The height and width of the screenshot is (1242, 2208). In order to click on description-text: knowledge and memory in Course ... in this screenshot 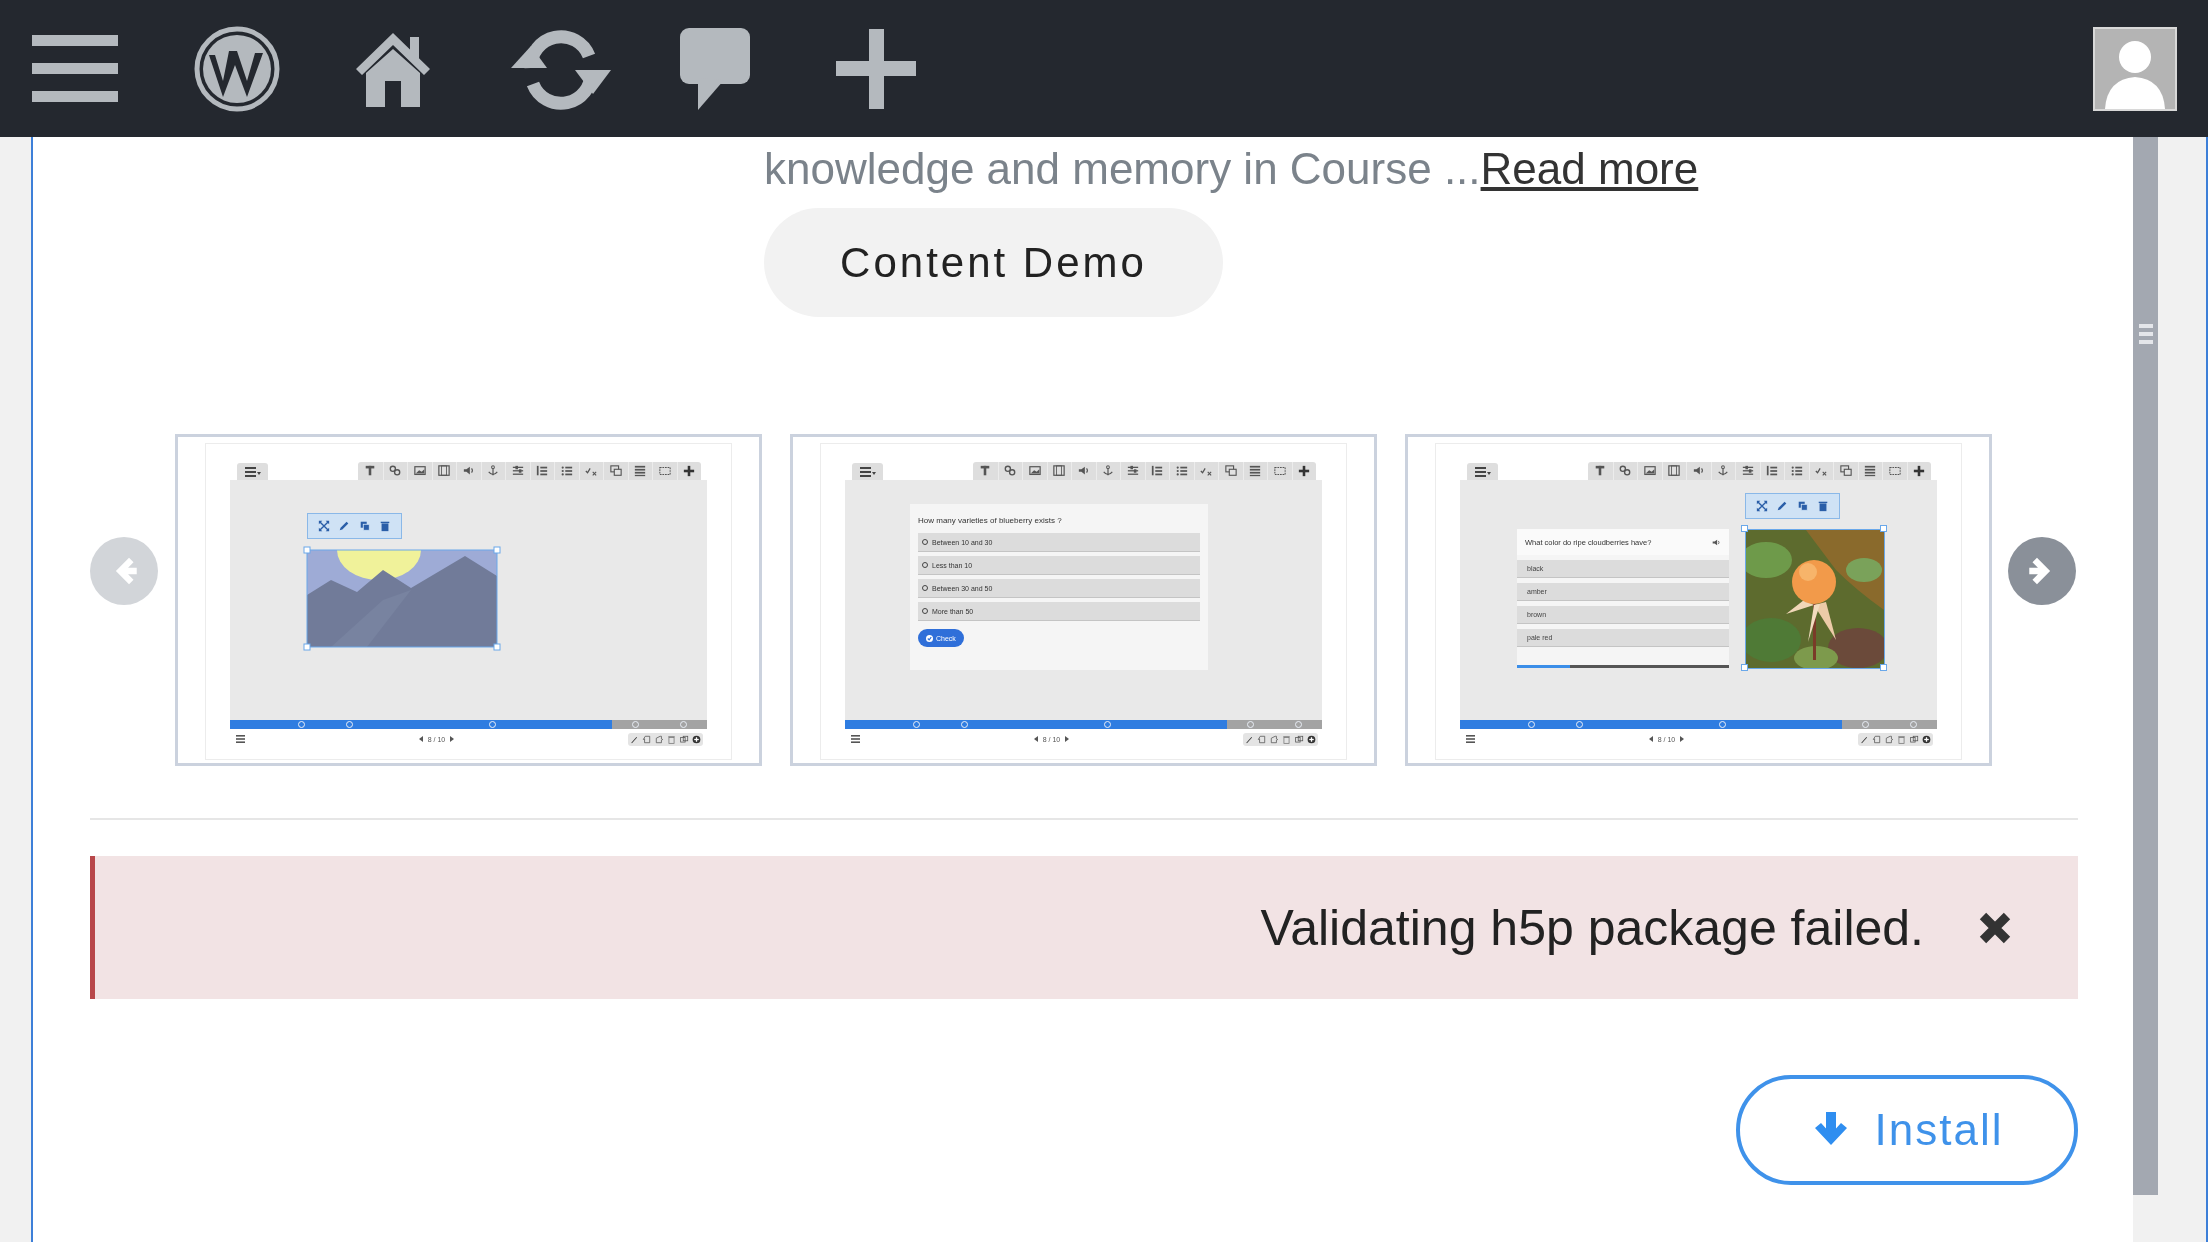, I will do `click(1122, 168)`.